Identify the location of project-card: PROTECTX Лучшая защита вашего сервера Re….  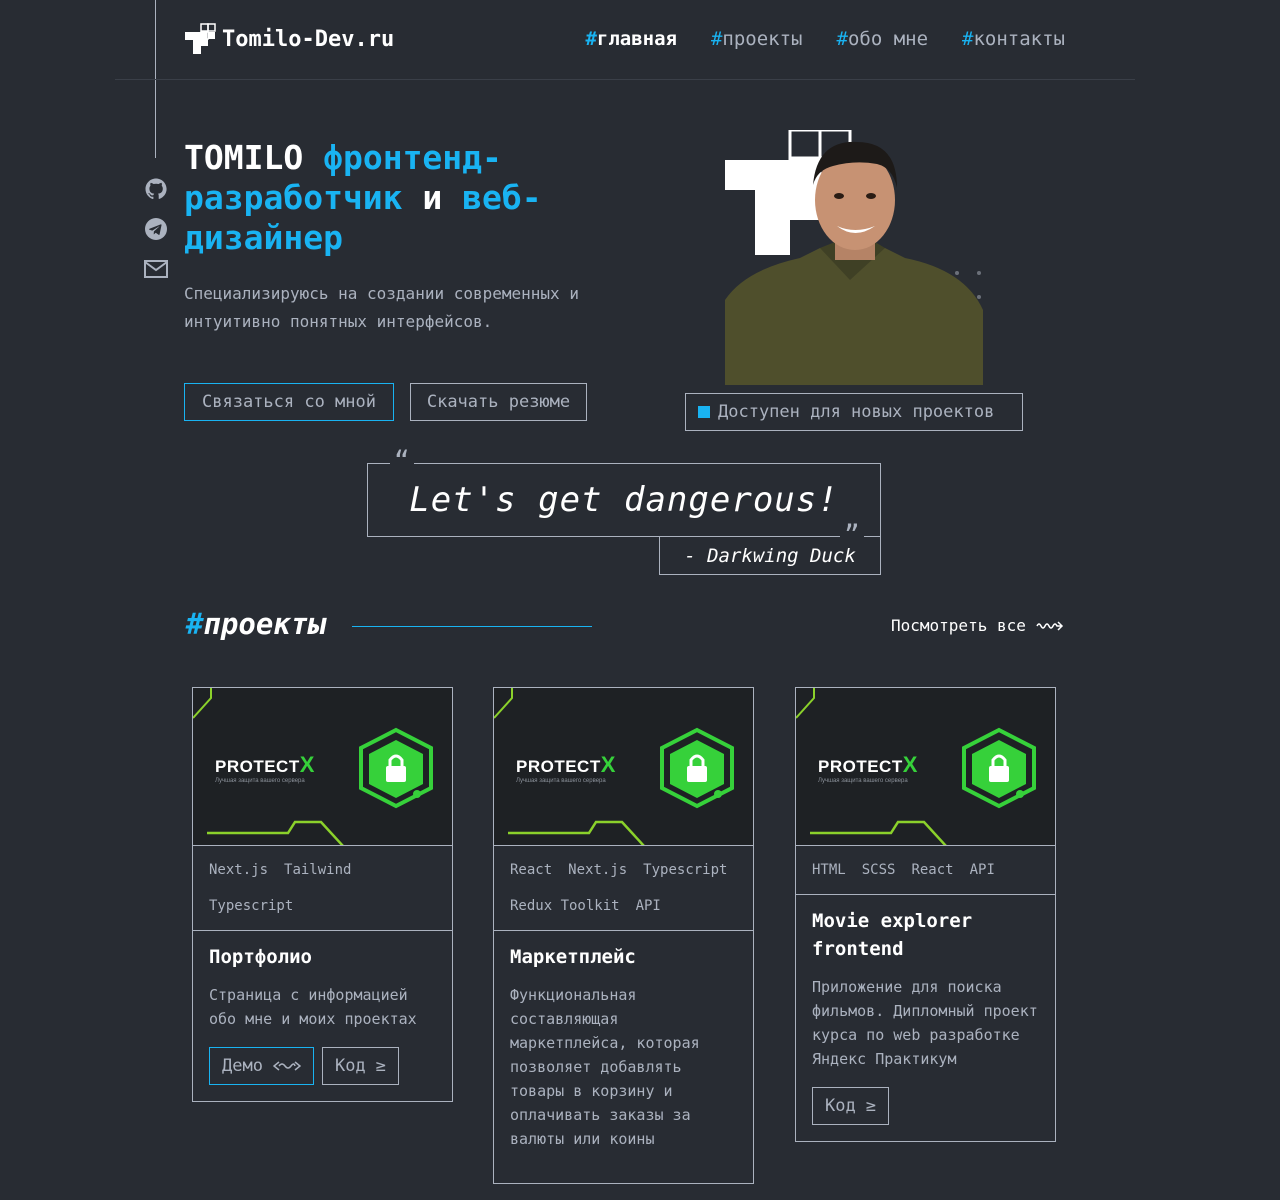
(623, 935).